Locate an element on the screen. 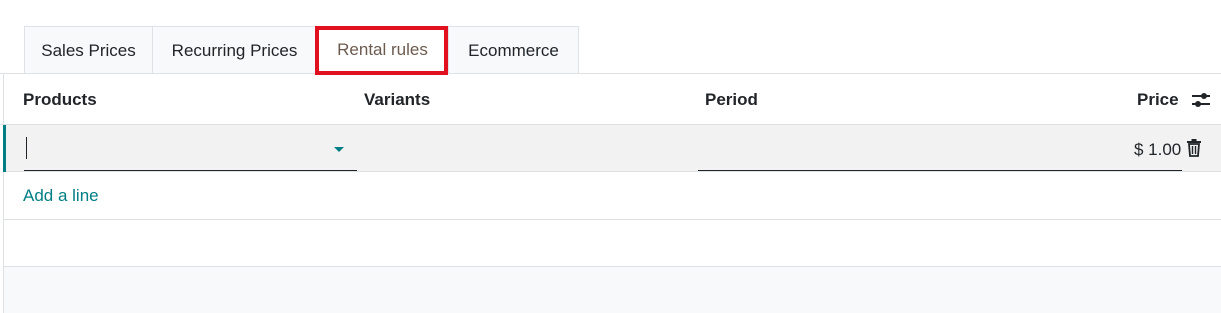 Image resolution: width=1221 pixels, height=313 pixels. table-footer is located at coordinates (612, 290).